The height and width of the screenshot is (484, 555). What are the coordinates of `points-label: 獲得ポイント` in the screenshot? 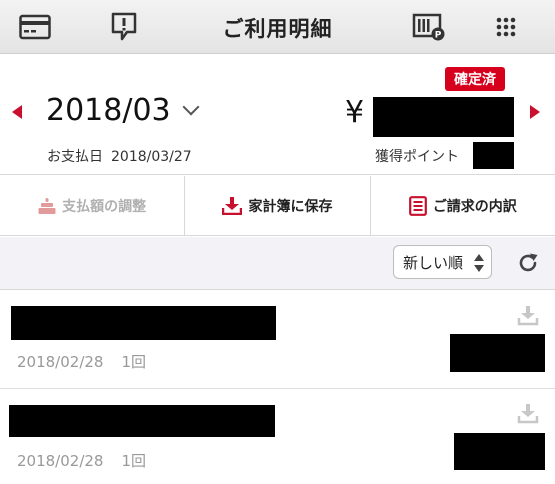 It's located at (417, 157).